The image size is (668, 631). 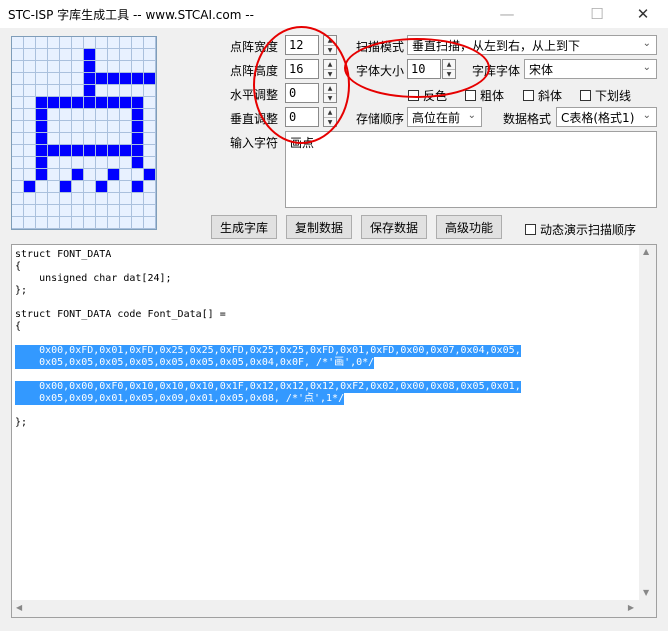 I want to click on advanced-button: 高级功能, so click(x=469, y=227).